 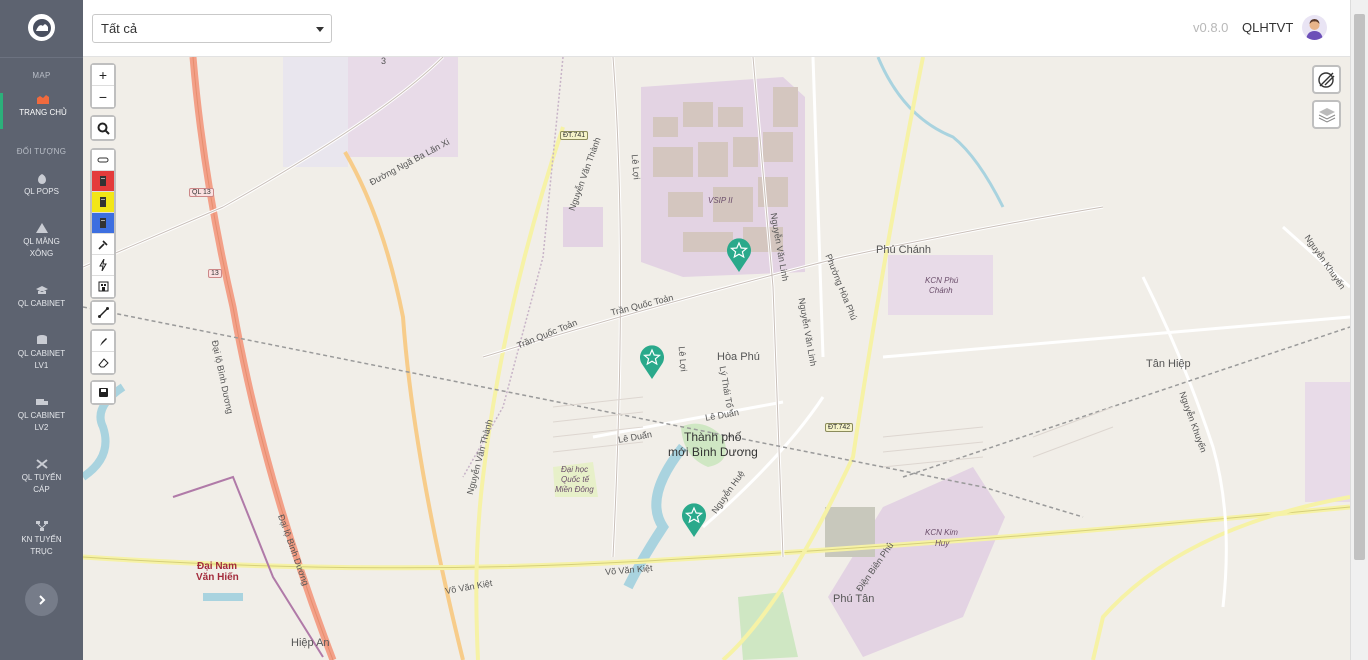 What do you see at coordinates (41, 151) in the screenshot?
I see `section-objects: ĐỐI TƯỢNG` at bounding box center [41, 151].